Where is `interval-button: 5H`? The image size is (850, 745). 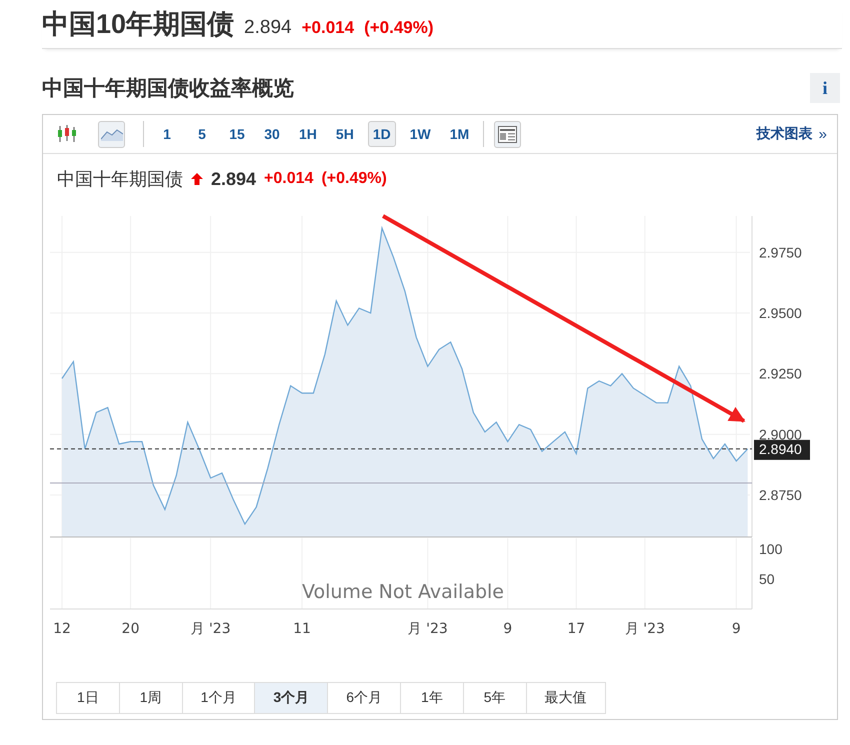
interval-button: 5H is located at coordinates (344, 134).